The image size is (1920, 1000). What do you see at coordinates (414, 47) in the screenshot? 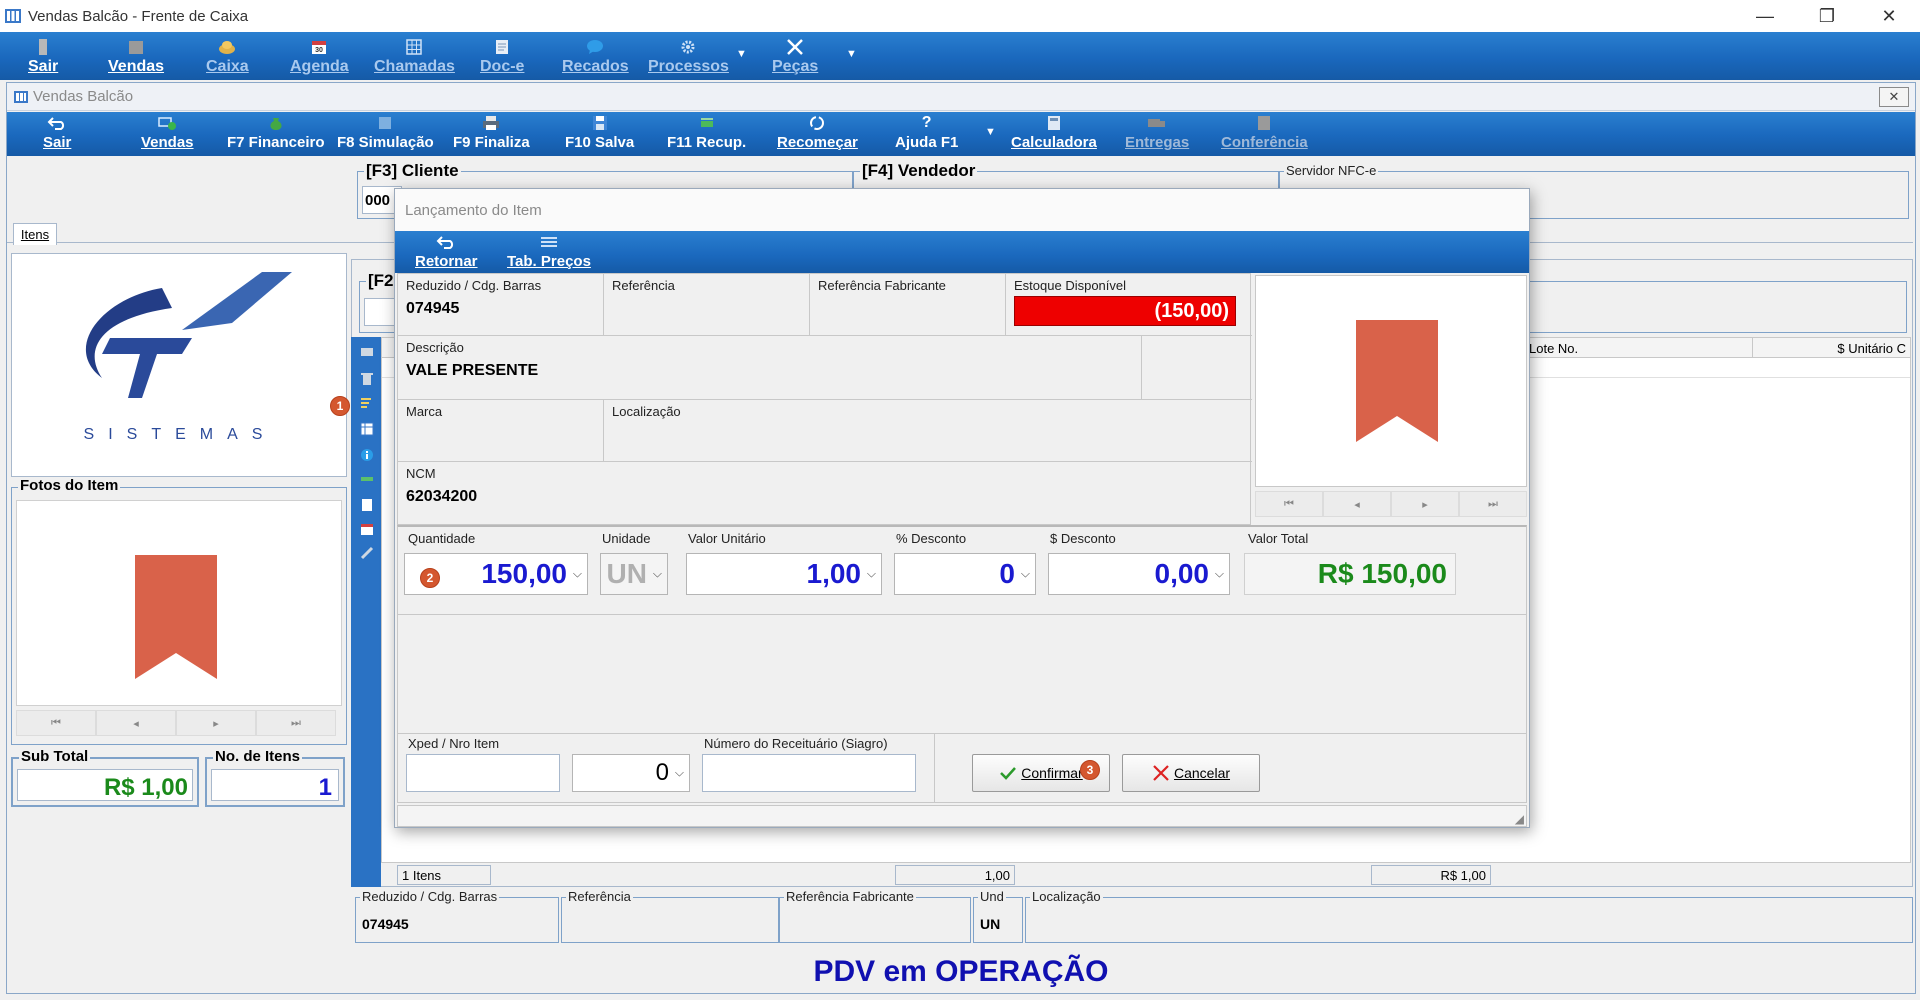
I see `grid-icon` at bounding box center [414, 47].